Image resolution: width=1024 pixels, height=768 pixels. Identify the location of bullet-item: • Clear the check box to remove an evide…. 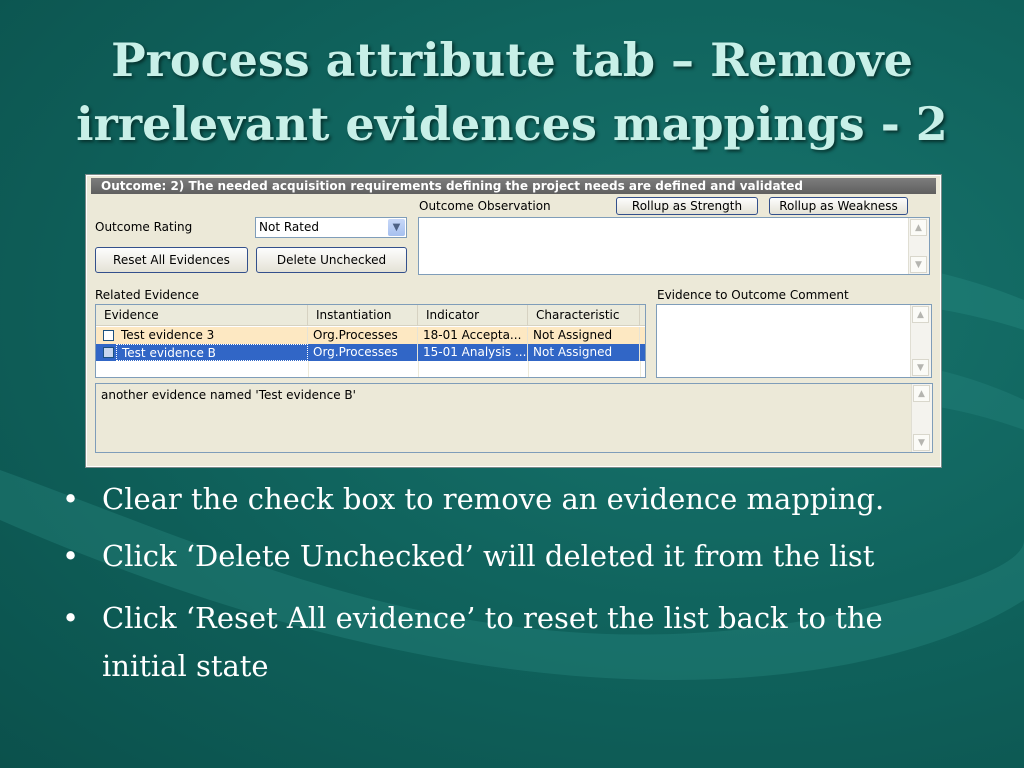
(512, 499).